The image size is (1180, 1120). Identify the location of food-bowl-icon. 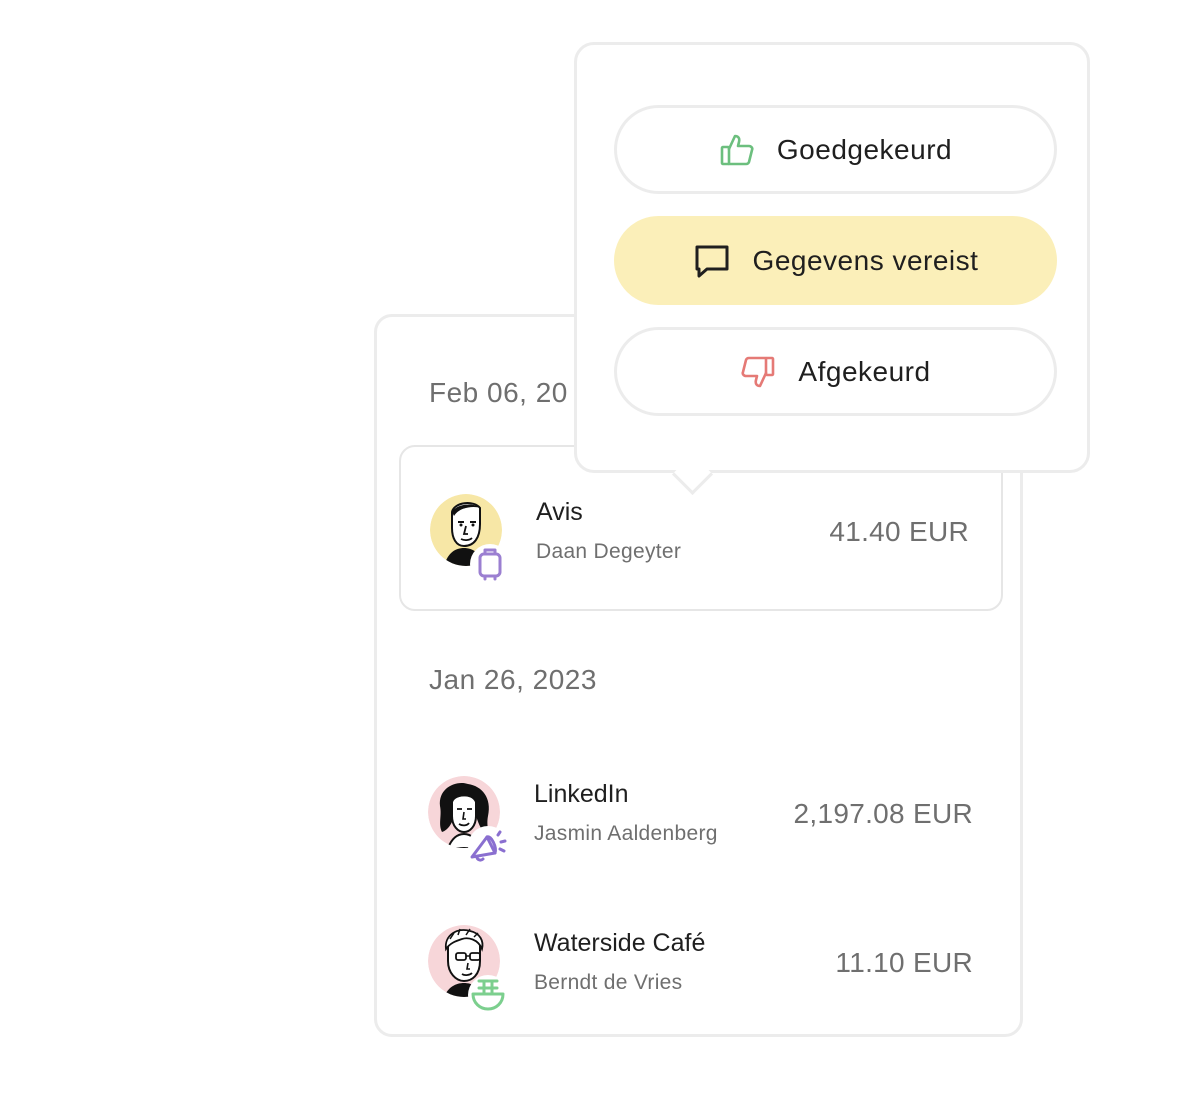
(488, 995).